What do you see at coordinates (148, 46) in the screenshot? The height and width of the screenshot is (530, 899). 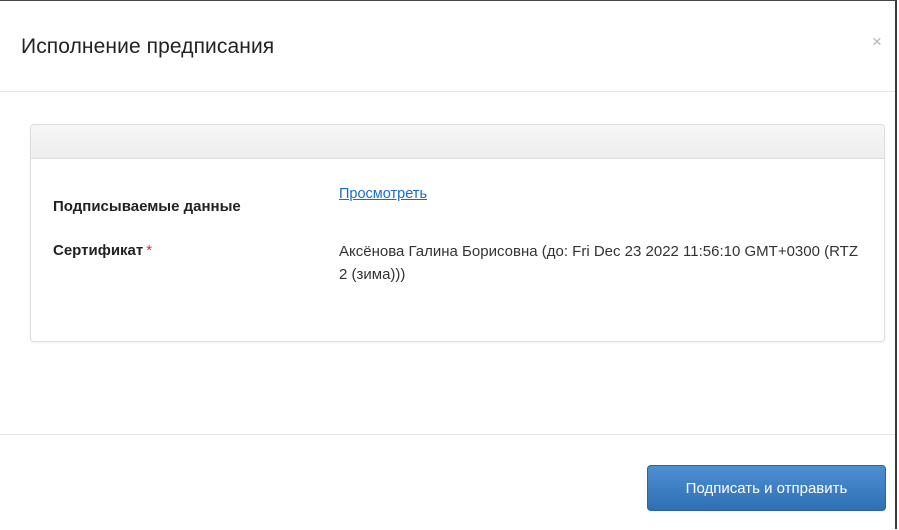 I see `dialog-title: Исполнение предписания` at bounding box center [148, 46].